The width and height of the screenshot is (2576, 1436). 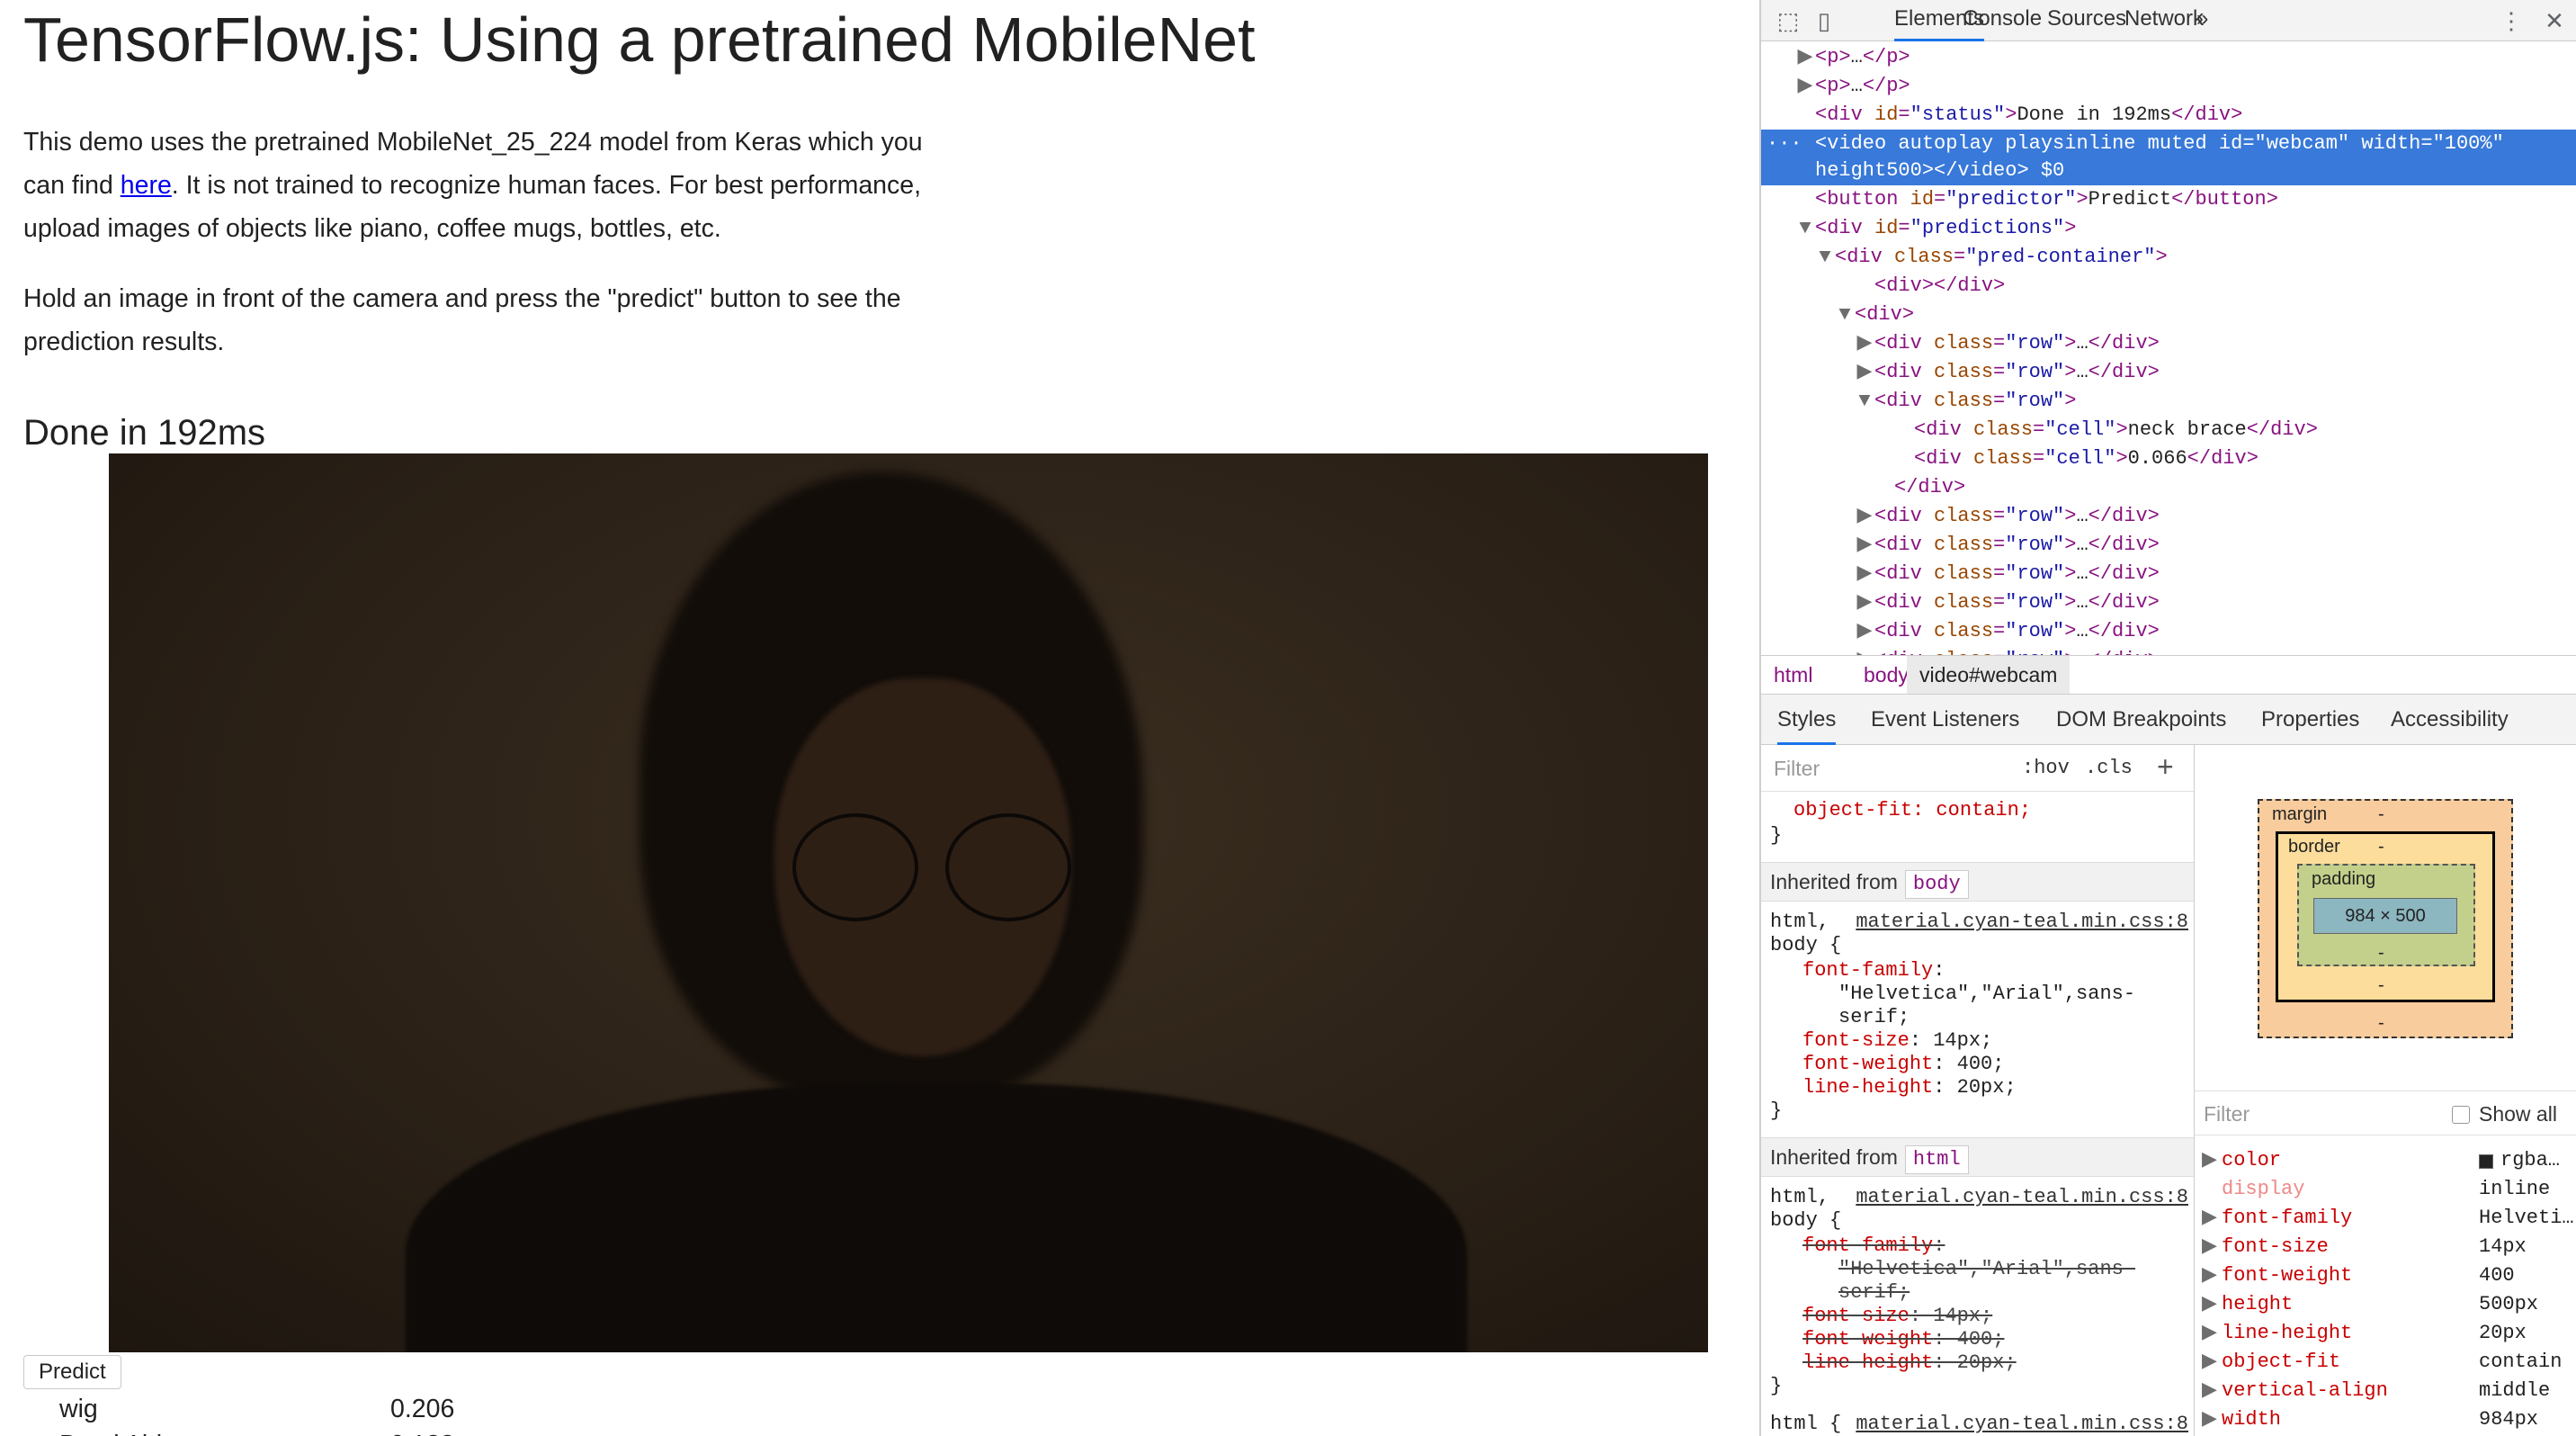 What do you see at coordinates (2385, 1334) in the screenshot?
I see `computed-row-line-height: ▶ line-height 20px` at bounding box center [2385, 1334].